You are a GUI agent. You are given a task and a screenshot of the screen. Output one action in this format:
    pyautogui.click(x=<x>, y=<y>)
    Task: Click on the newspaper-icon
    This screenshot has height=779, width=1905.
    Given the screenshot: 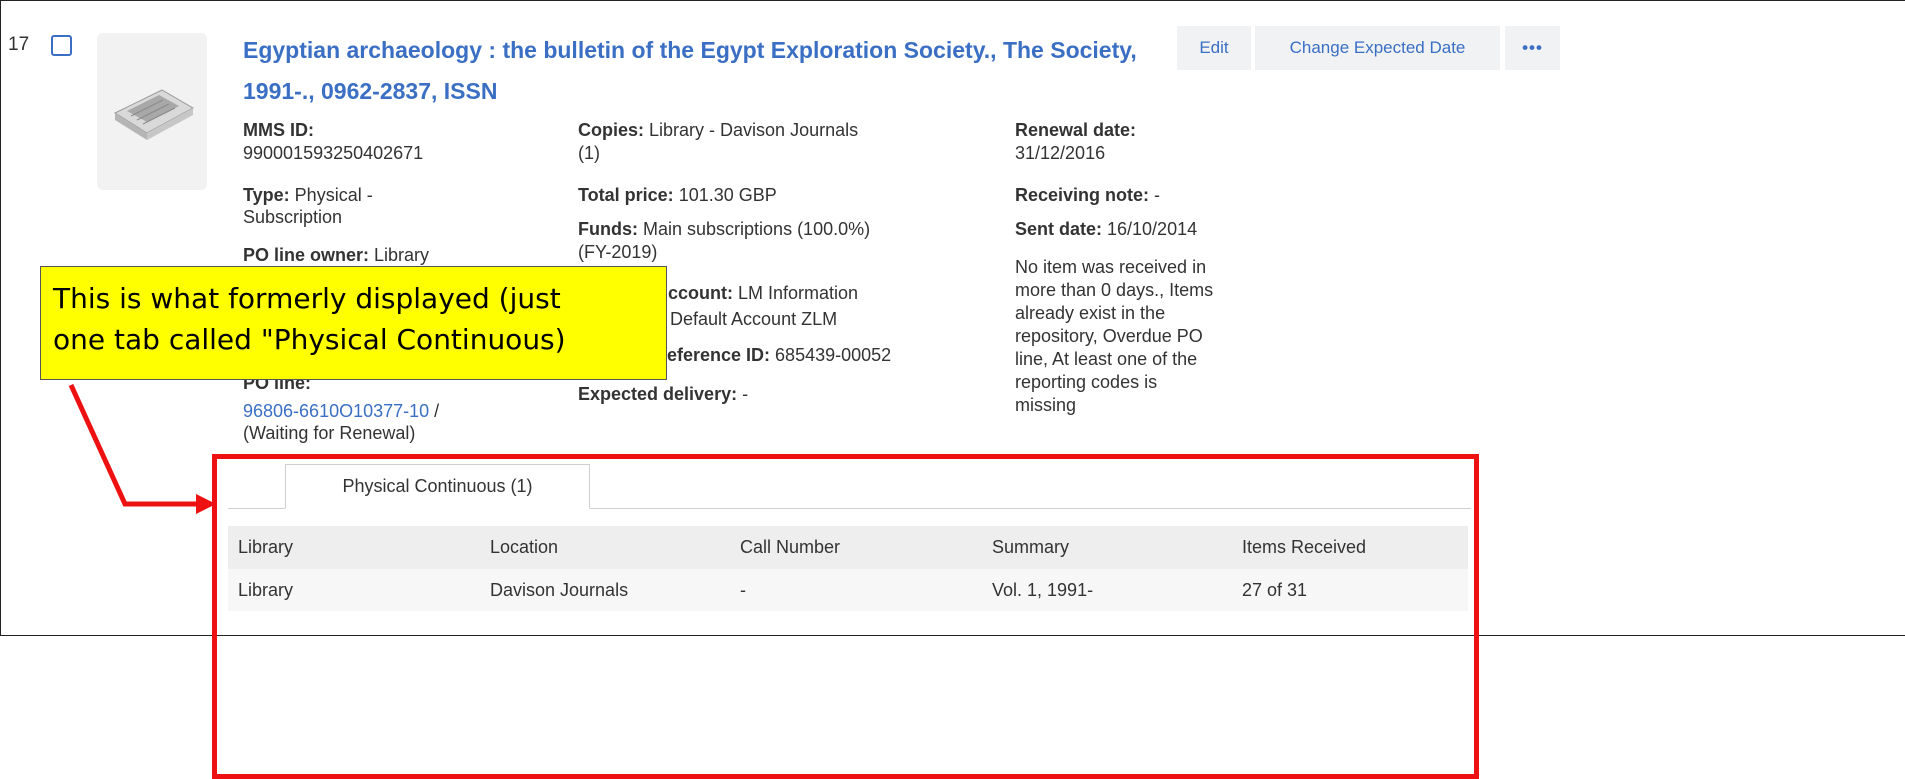 What is the action you would take?
    pyautogui.click(x=154, y=114)
    